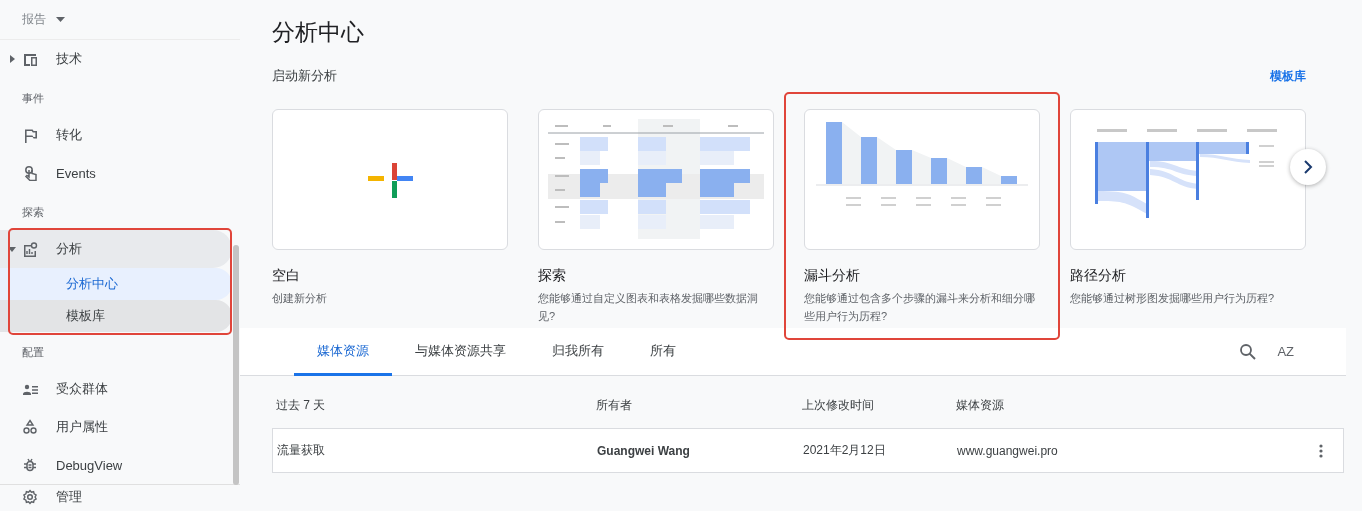 This screenshot has height=511, width=1362. Describe the element at coordinates (33, 212) in the screenshot. I see `section-heading: 探索` at that location.